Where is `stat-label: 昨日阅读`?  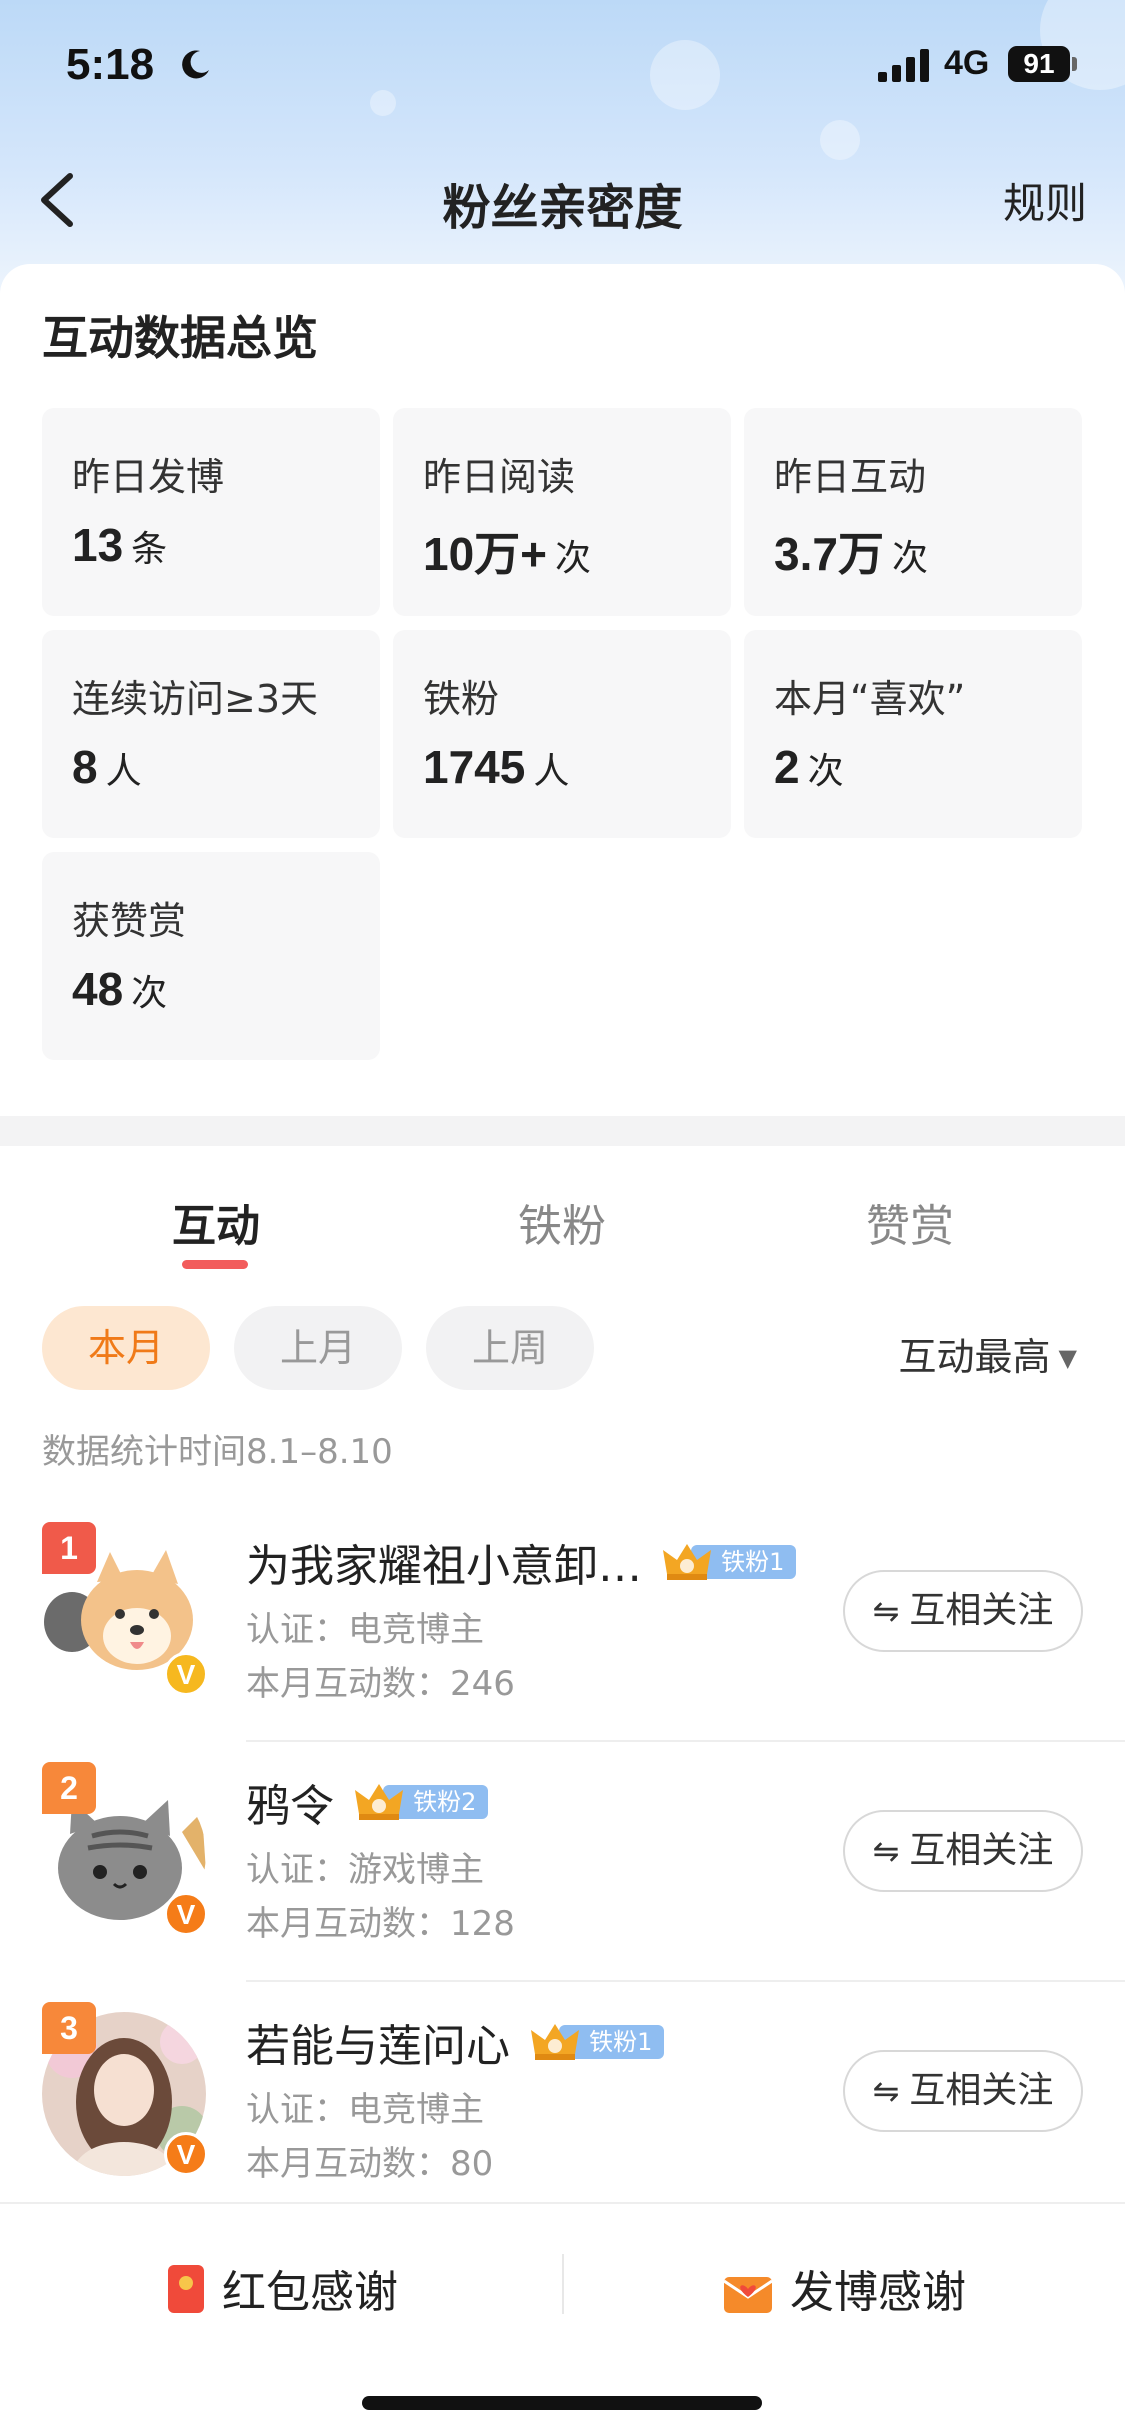
stat-label: 昨日阅读 is located at coordinates (499, 477).